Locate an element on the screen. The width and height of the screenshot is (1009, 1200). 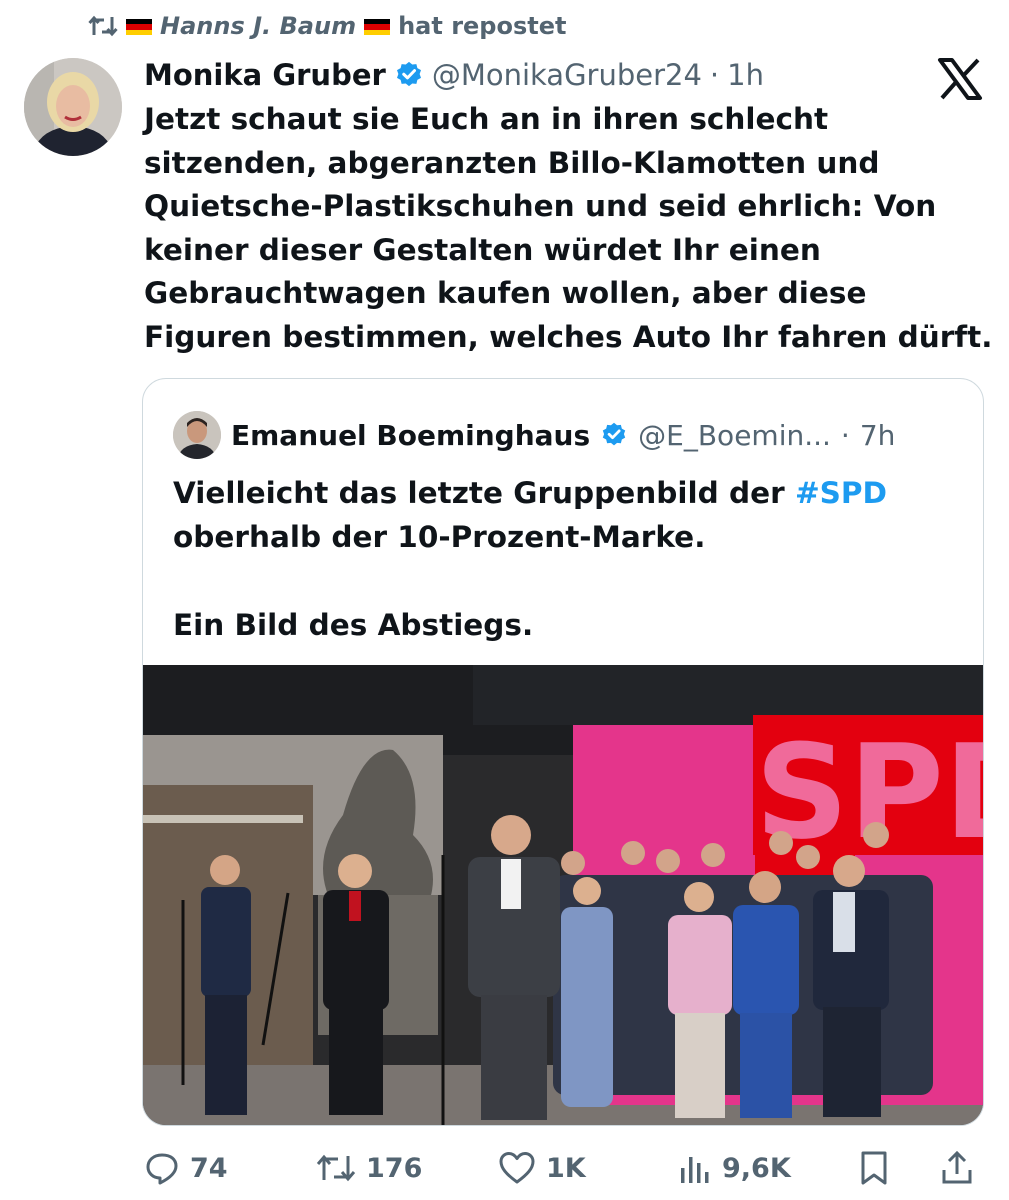
author-name: Monika Gruber is located at coordinates (265, 75).